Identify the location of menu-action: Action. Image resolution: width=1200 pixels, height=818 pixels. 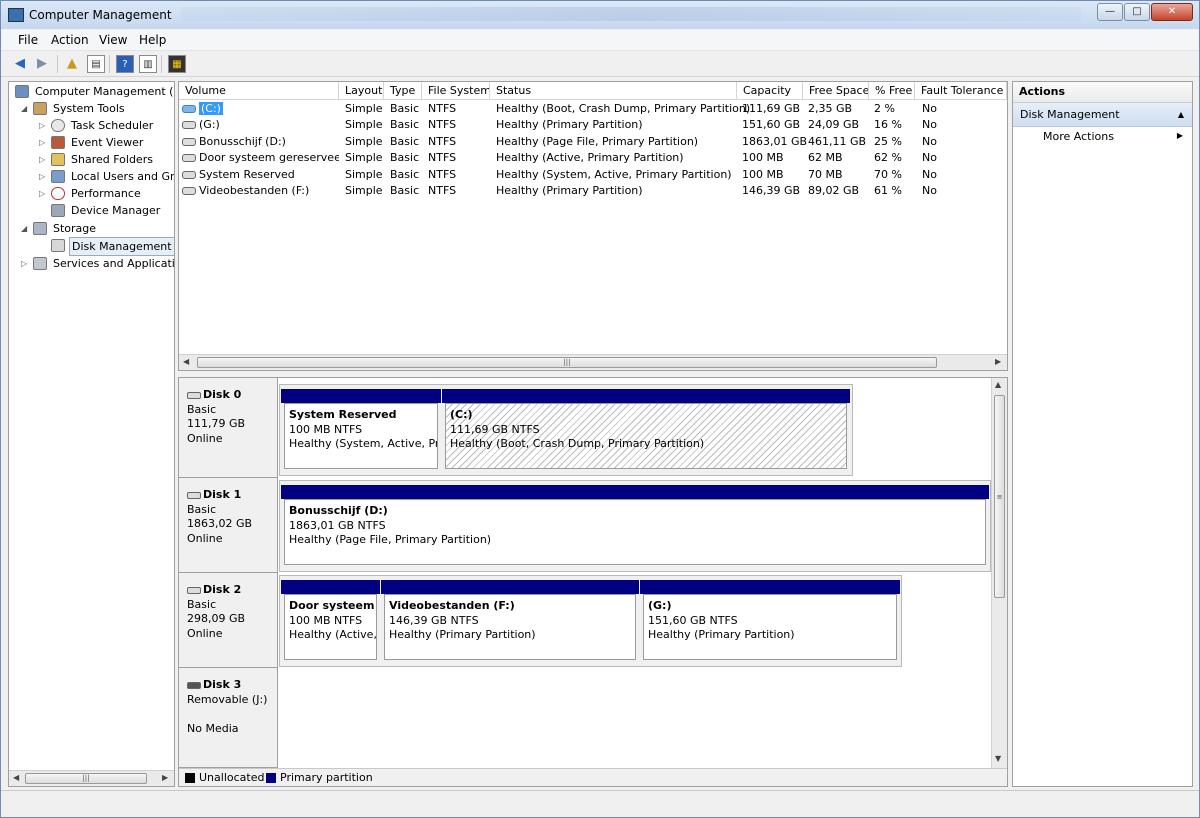
(70, 40).